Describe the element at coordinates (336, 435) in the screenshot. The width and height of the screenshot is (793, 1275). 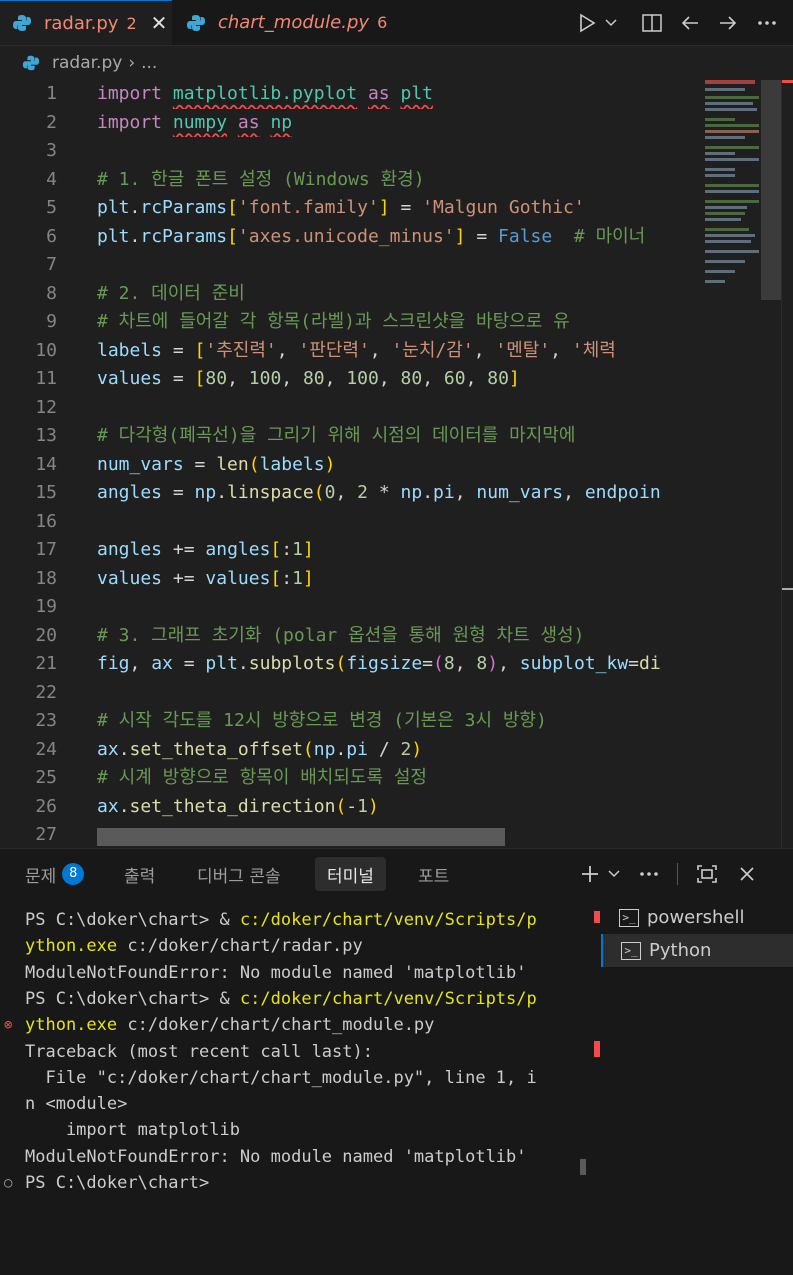
I see `code-token: # 다각형(폐곡선)을 그리기 위해 시점의 데이터를 마지막에` at that location.